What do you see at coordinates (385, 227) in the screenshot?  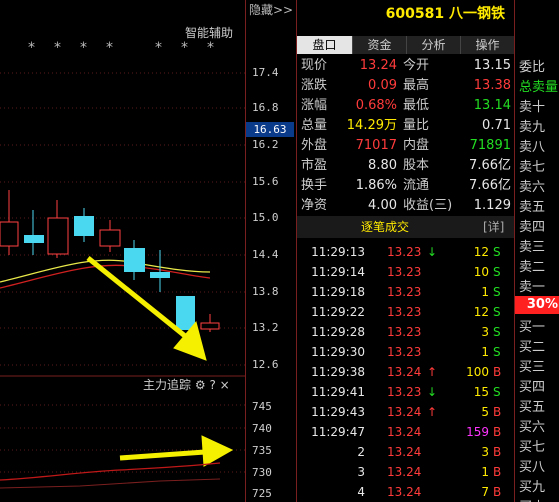 I see `trades-title: 逐笔成交` at bounding box center [385, 227].